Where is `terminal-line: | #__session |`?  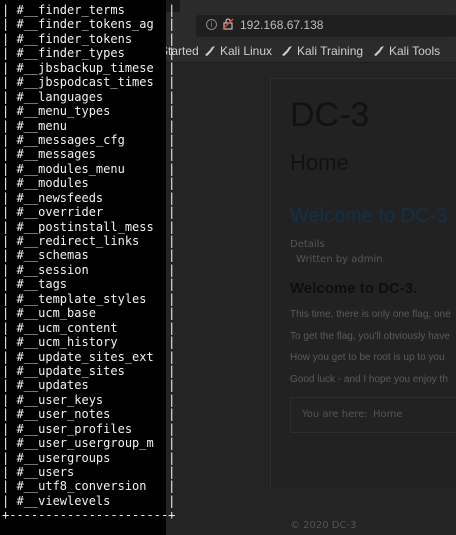
terminal-line: | #__session | is located at coordinates (89, 269).